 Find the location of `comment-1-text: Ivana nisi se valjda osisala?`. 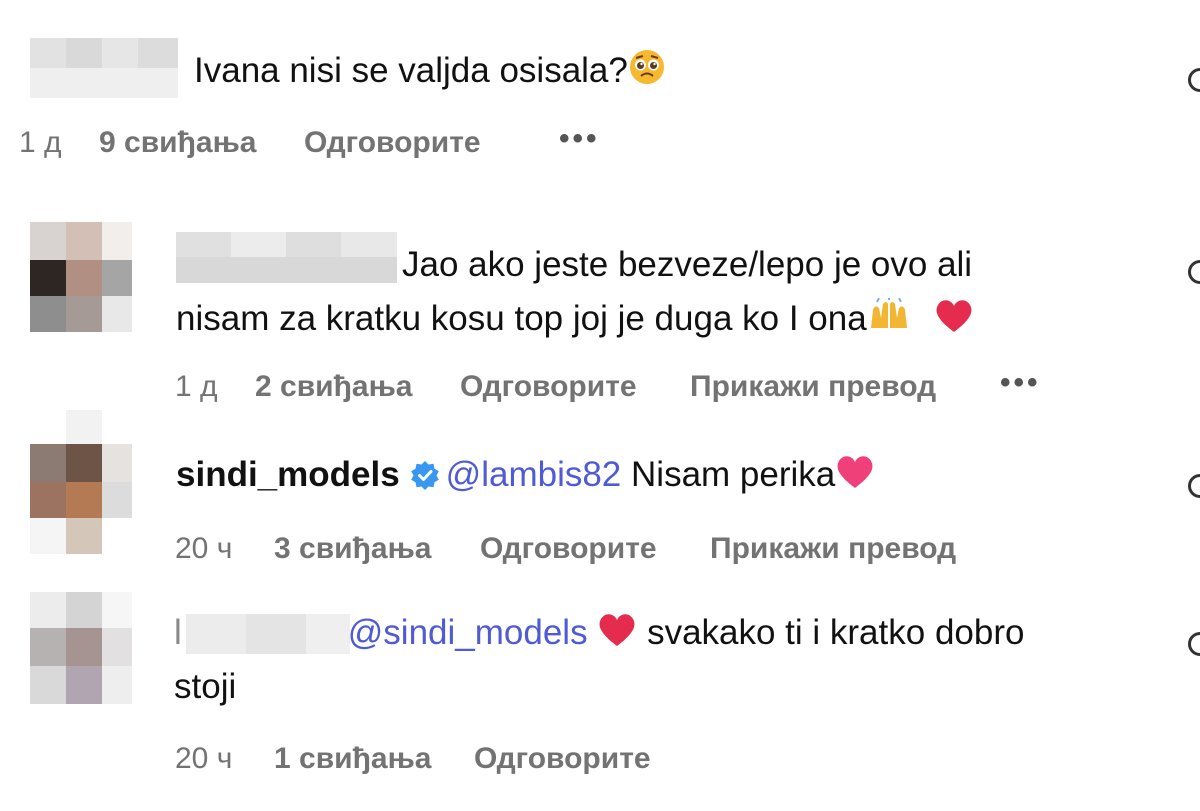

comment-1-text: Ivana nisi se valjda osisala? is located at coordinates (430, 73).